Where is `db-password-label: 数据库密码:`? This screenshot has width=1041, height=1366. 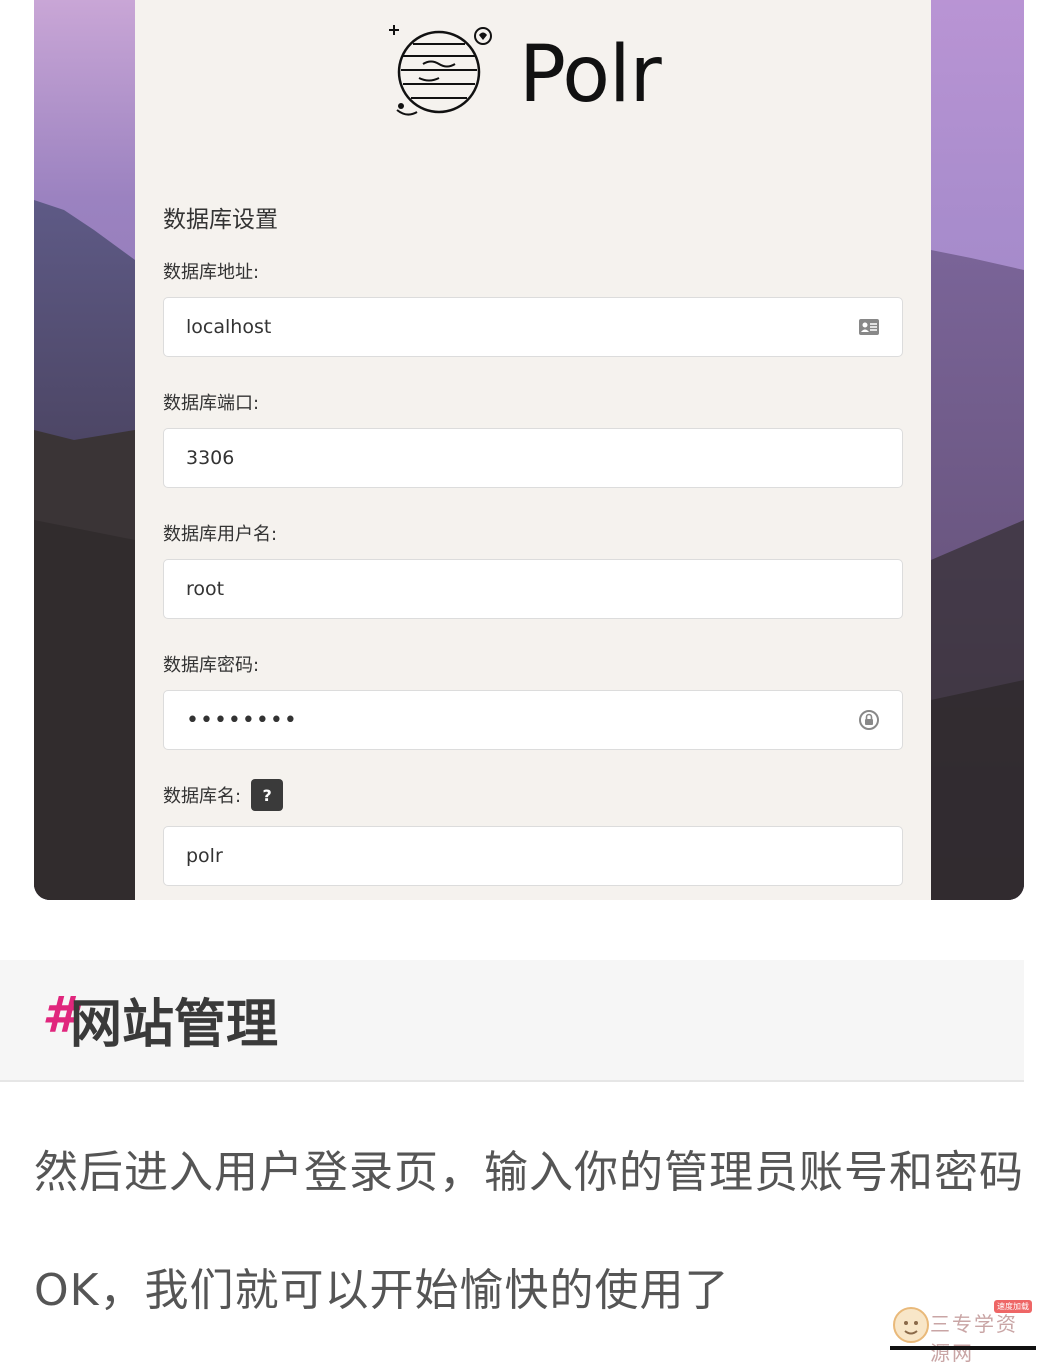
db-password-label: 数据库密码: is located at coordinates (211, 664).